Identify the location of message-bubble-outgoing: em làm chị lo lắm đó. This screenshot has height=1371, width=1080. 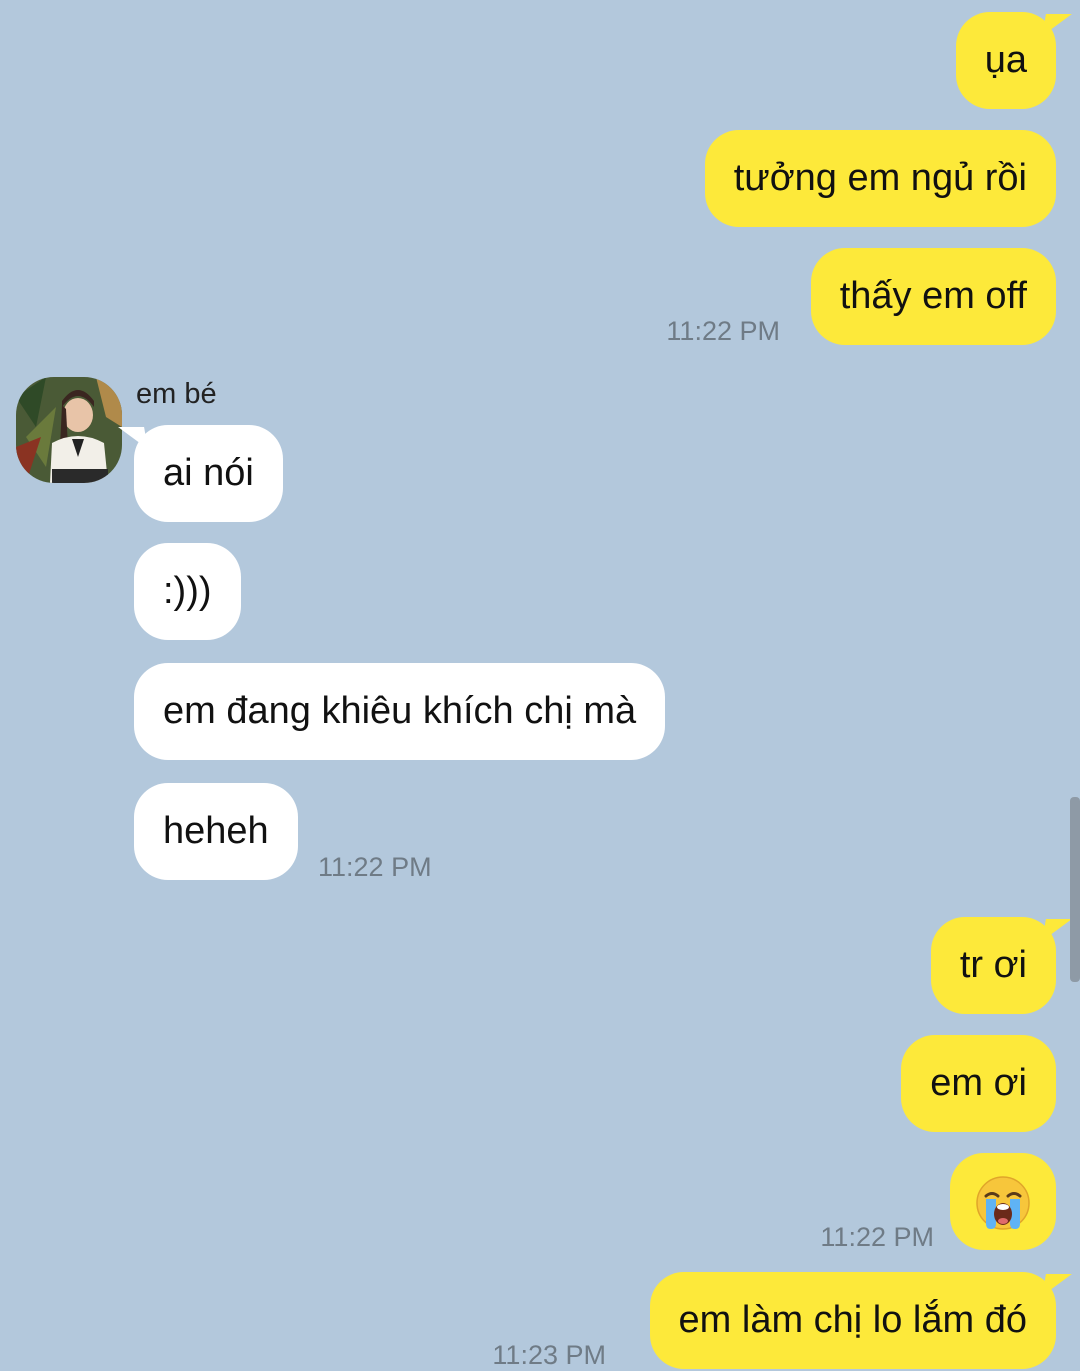
(860, 1320).